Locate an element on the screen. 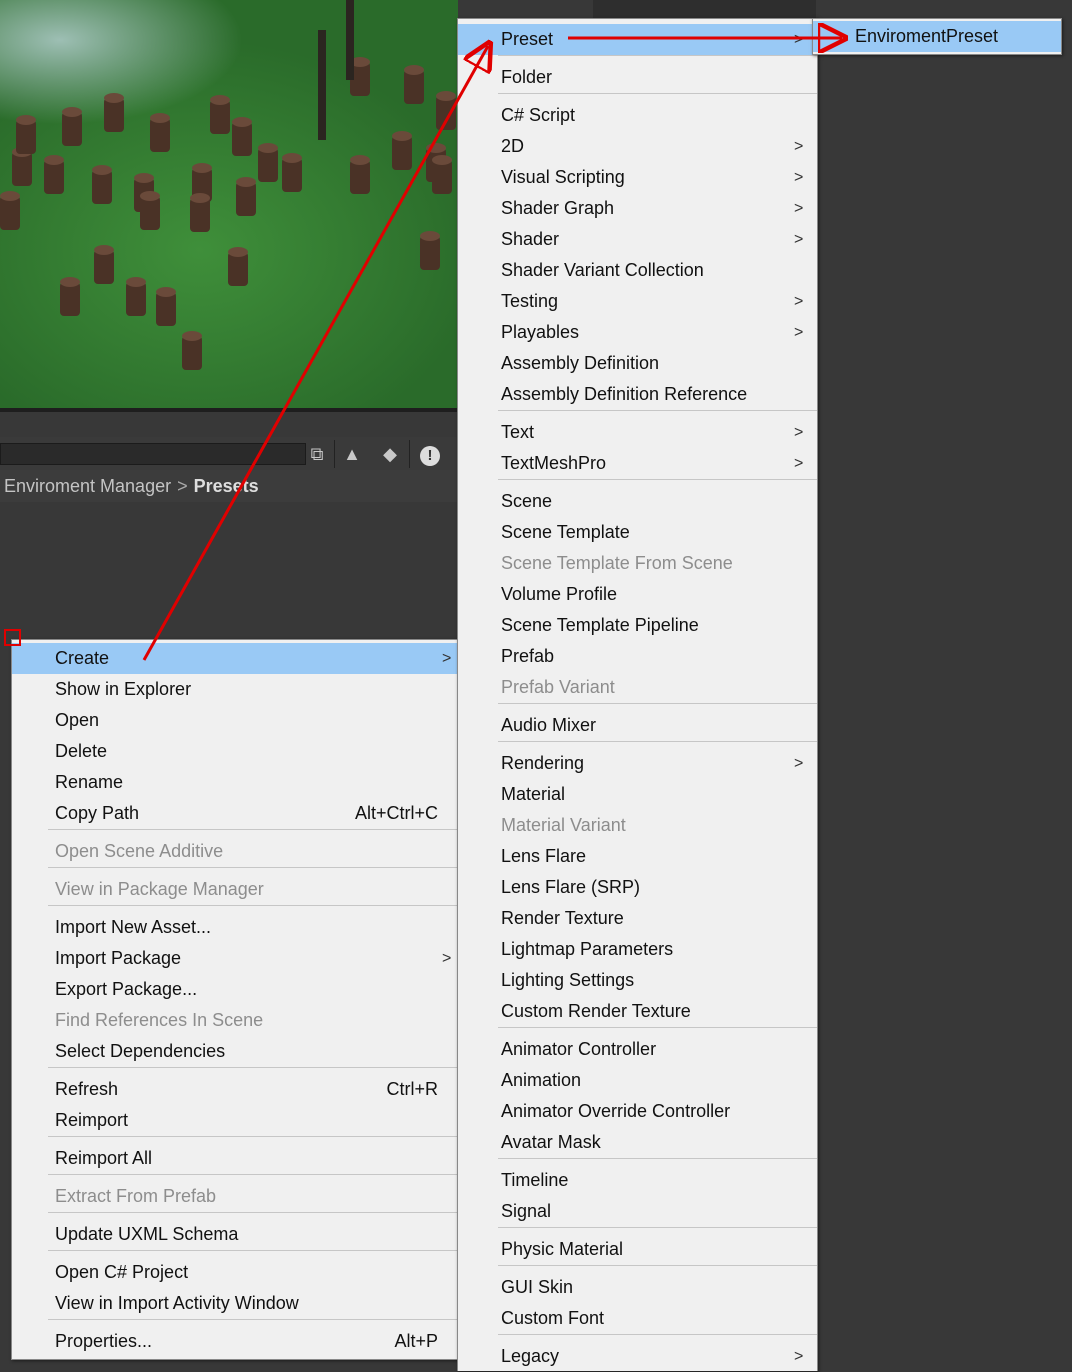  menu-item-label: C# Script is located at coordinates (538, 115).